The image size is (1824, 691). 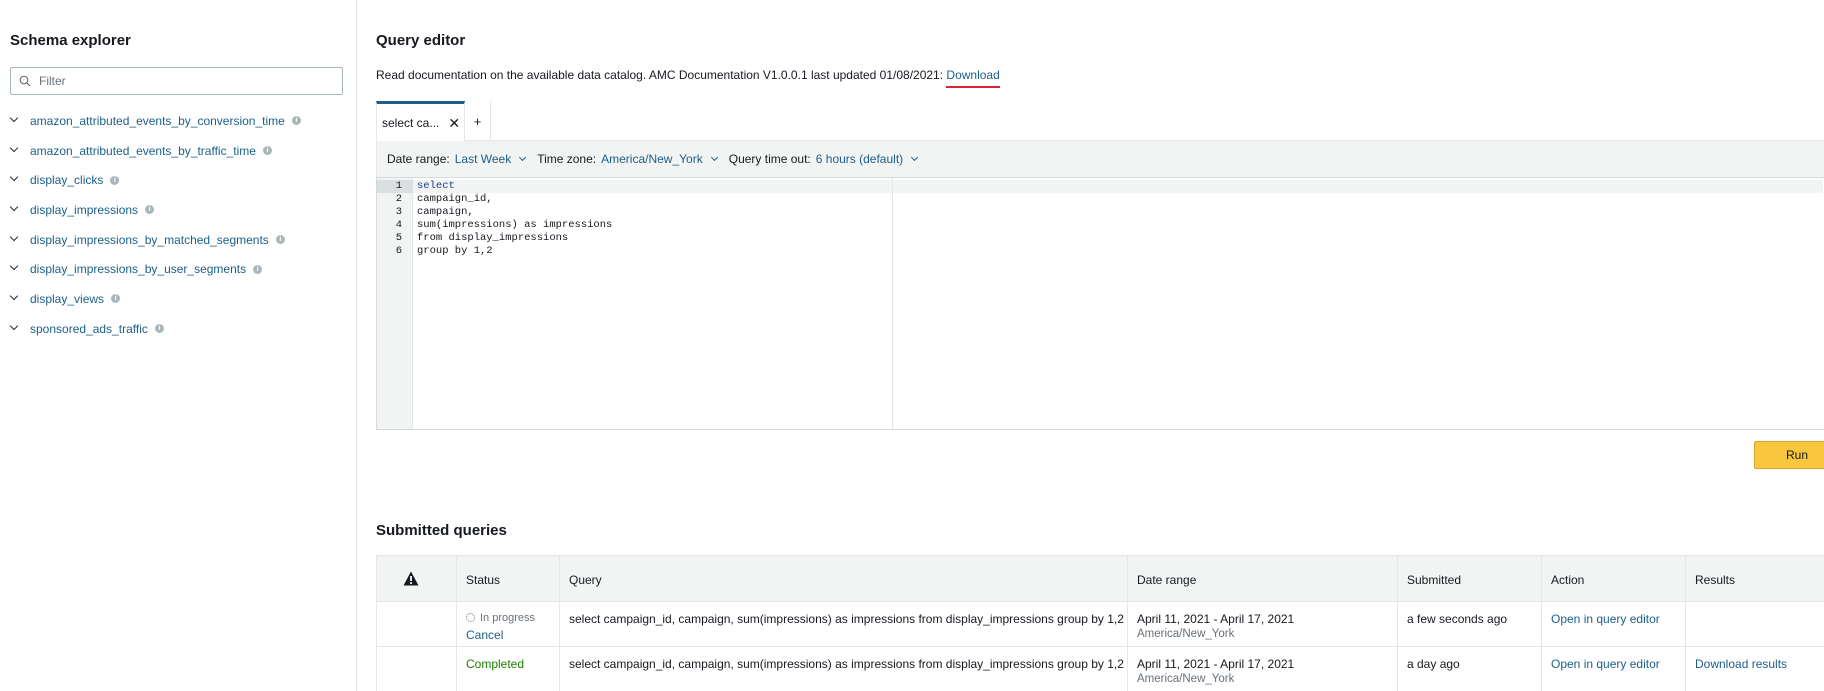 What do you see at coordinates (395, 303) in the screenshot?
I see `line-number-gutter: 1 2 3 4 5 6` at bounding box center [395, 303].